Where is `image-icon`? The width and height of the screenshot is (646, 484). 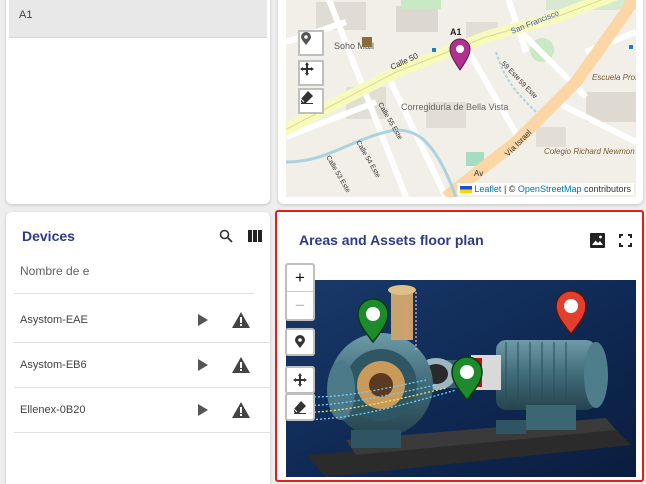 image-icon is located at coordinates (597, 240).